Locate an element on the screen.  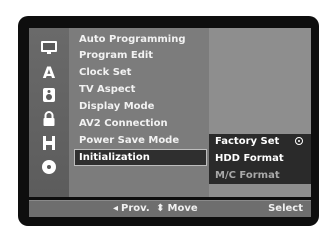
move-label: Move is located at coordinates (182, 208).